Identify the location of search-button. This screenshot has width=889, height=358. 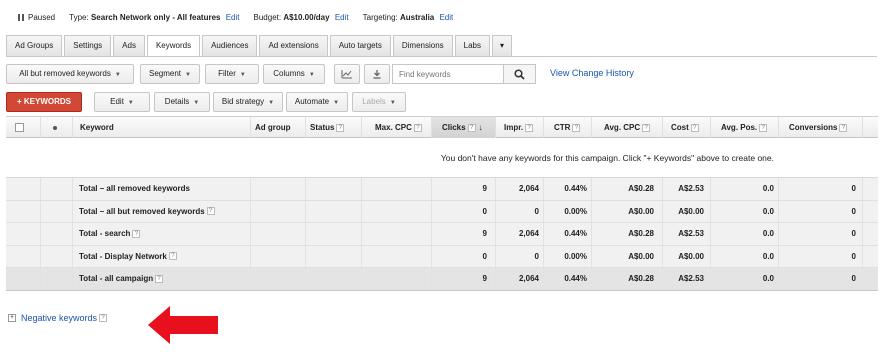
(520, 74).